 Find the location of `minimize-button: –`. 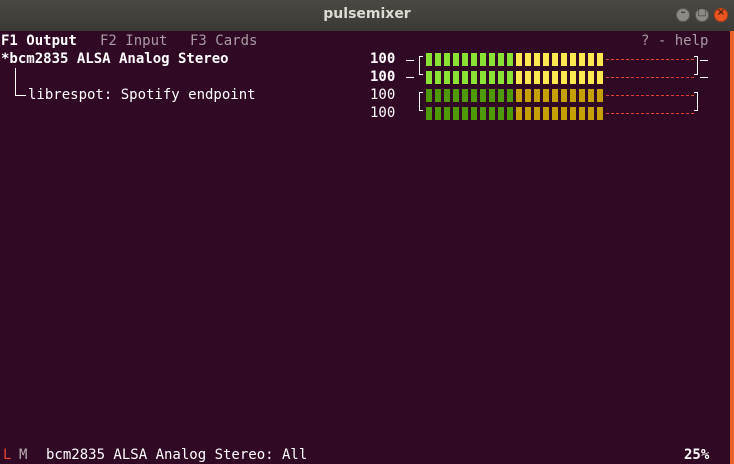

minimize-button: – is located at coordinates (683, 14).